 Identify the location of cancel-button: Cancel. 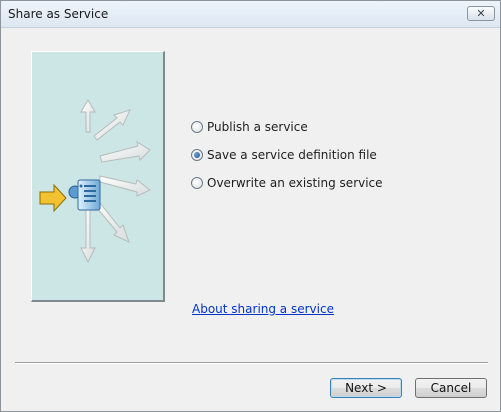
(451, 388).